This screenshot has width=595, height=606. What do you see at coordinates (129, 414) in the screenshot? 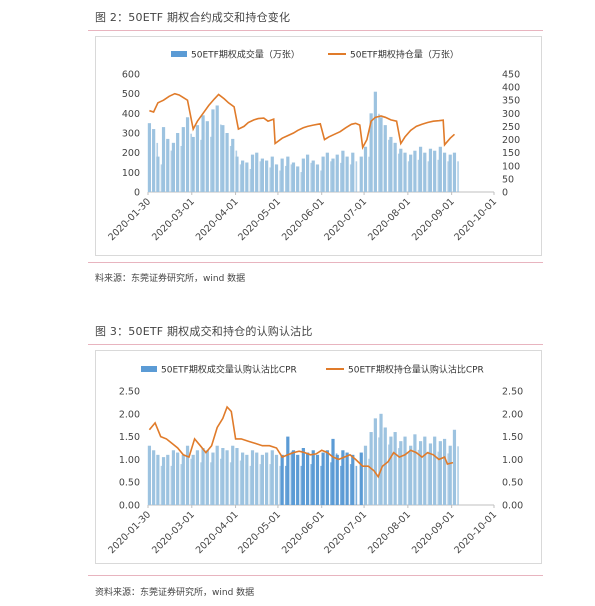
I see `y-left-tick-label: 2.00` at bounding box center [129, 414].